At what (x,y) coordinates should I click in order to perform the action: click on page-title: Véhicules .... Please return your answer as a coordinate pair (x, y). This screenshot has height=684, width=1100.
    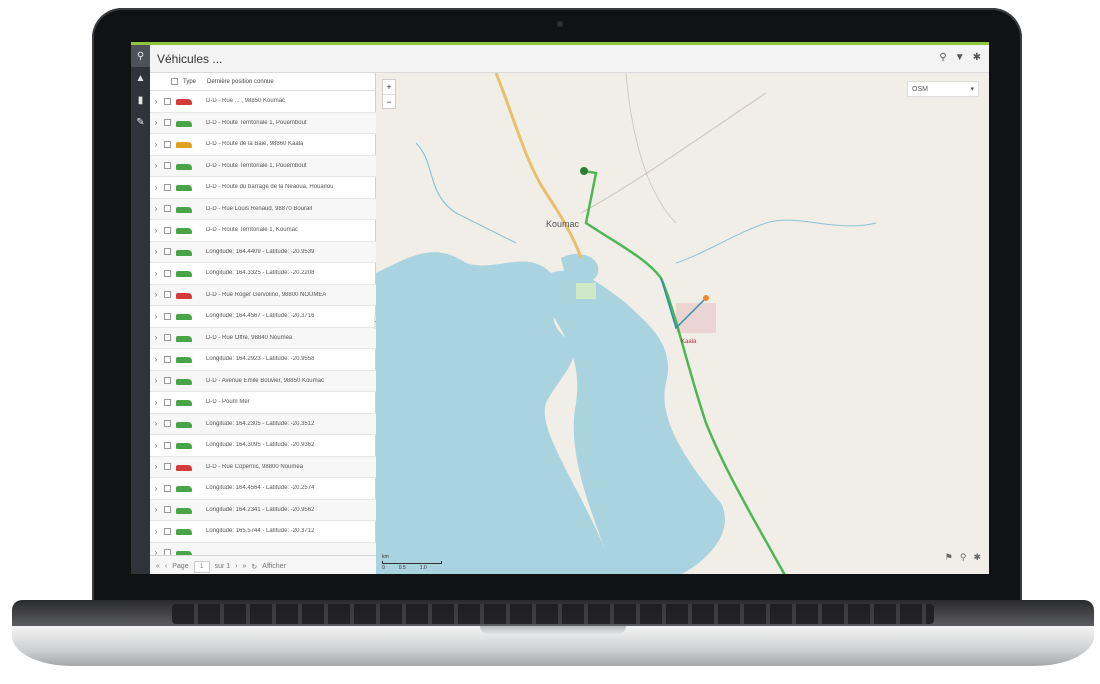
    Looking at the image, I should click on (189, 59).